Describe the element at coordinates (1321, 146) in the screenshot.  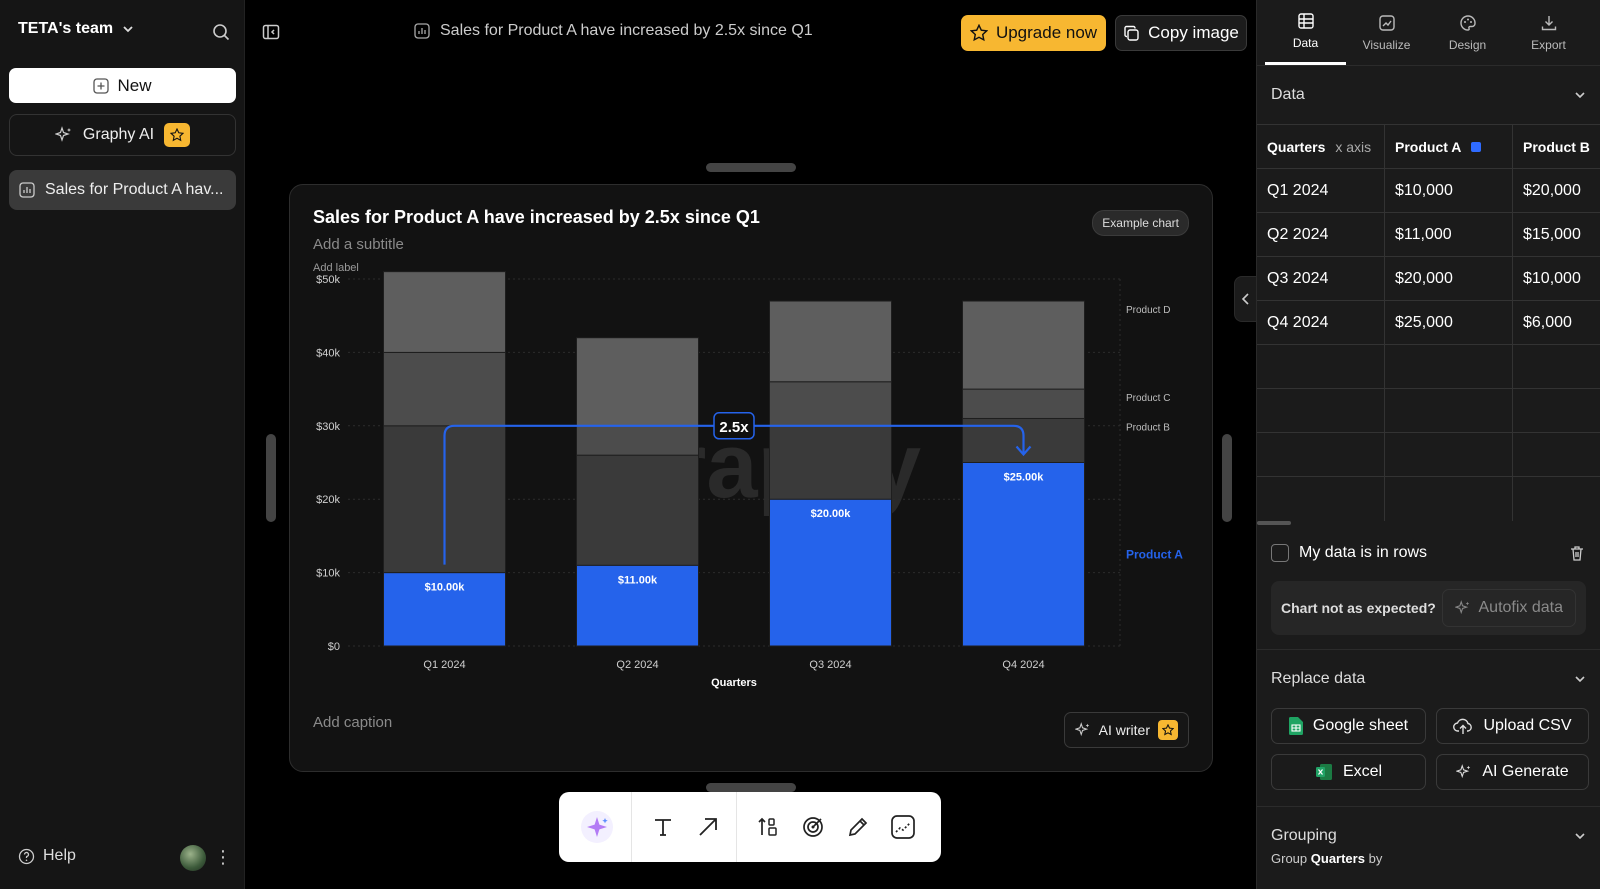
I see `column-header-quarters: Quarters x axis` at that location.